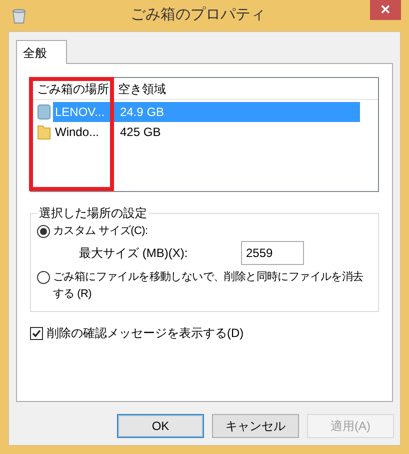  I want to click on drive-icon, so click(44, 112).